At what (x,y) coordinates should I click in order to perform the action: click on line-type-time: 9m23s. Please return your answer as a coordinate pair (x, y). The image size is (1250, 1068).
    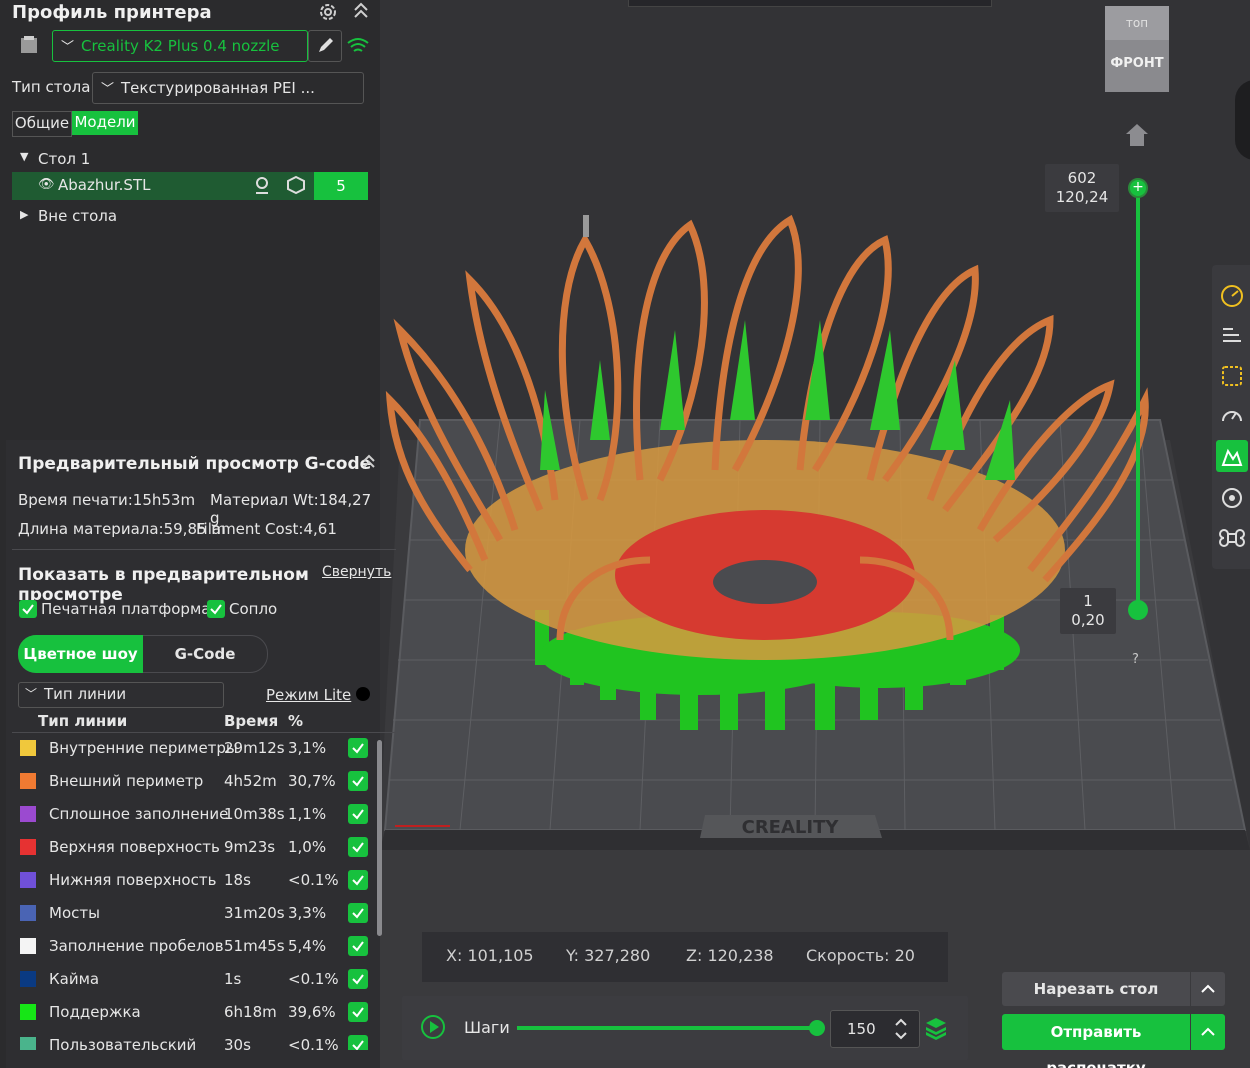
    Looking at the image, I should click on (250, 847).